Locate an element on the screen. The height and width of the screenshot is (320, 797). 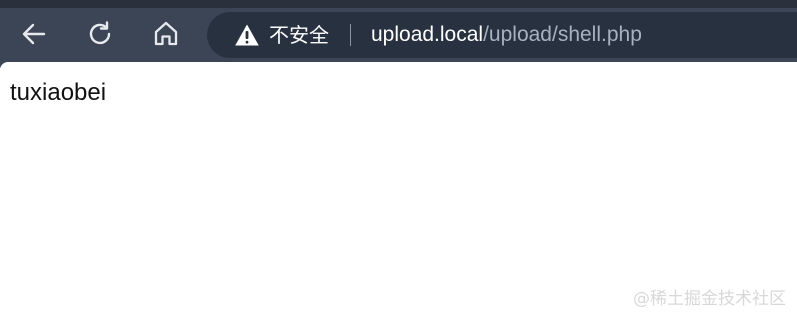
home-icon is located at coordinates (166, 33).